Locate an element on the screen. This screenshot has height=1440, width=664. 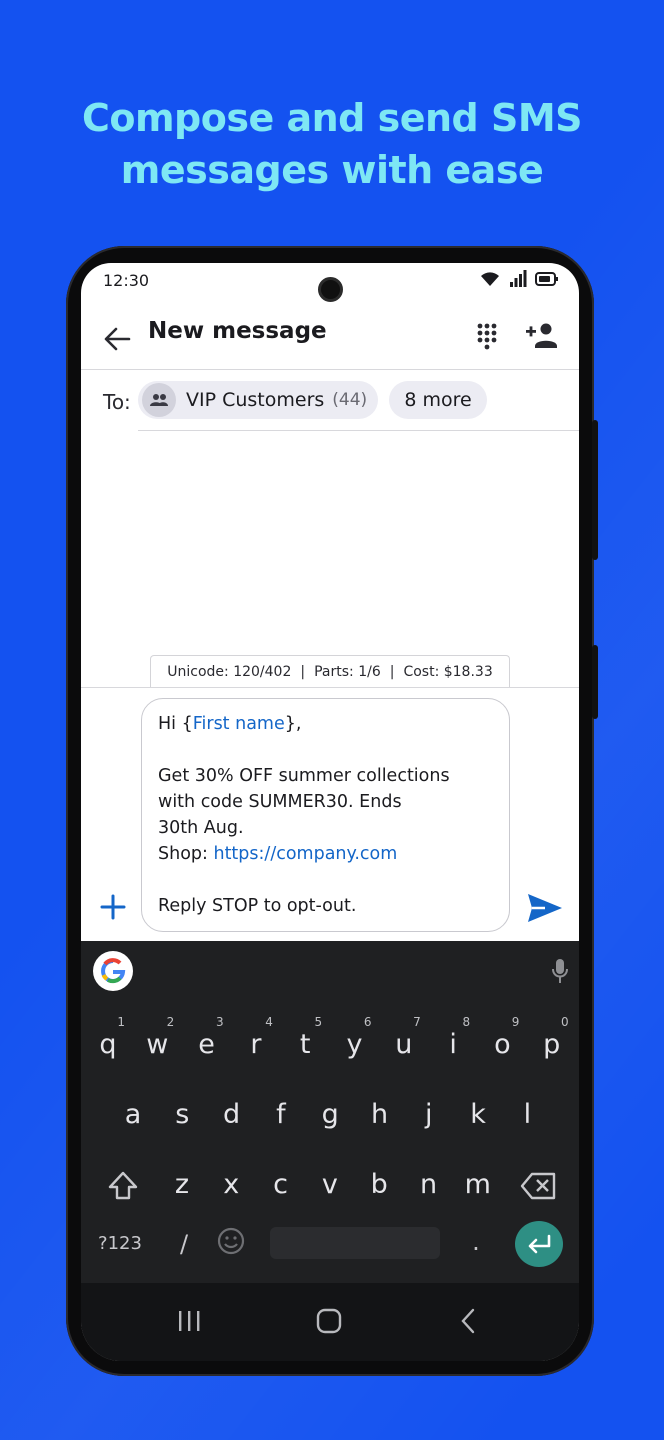
key-v: v is located at coordinates (330, 1185).